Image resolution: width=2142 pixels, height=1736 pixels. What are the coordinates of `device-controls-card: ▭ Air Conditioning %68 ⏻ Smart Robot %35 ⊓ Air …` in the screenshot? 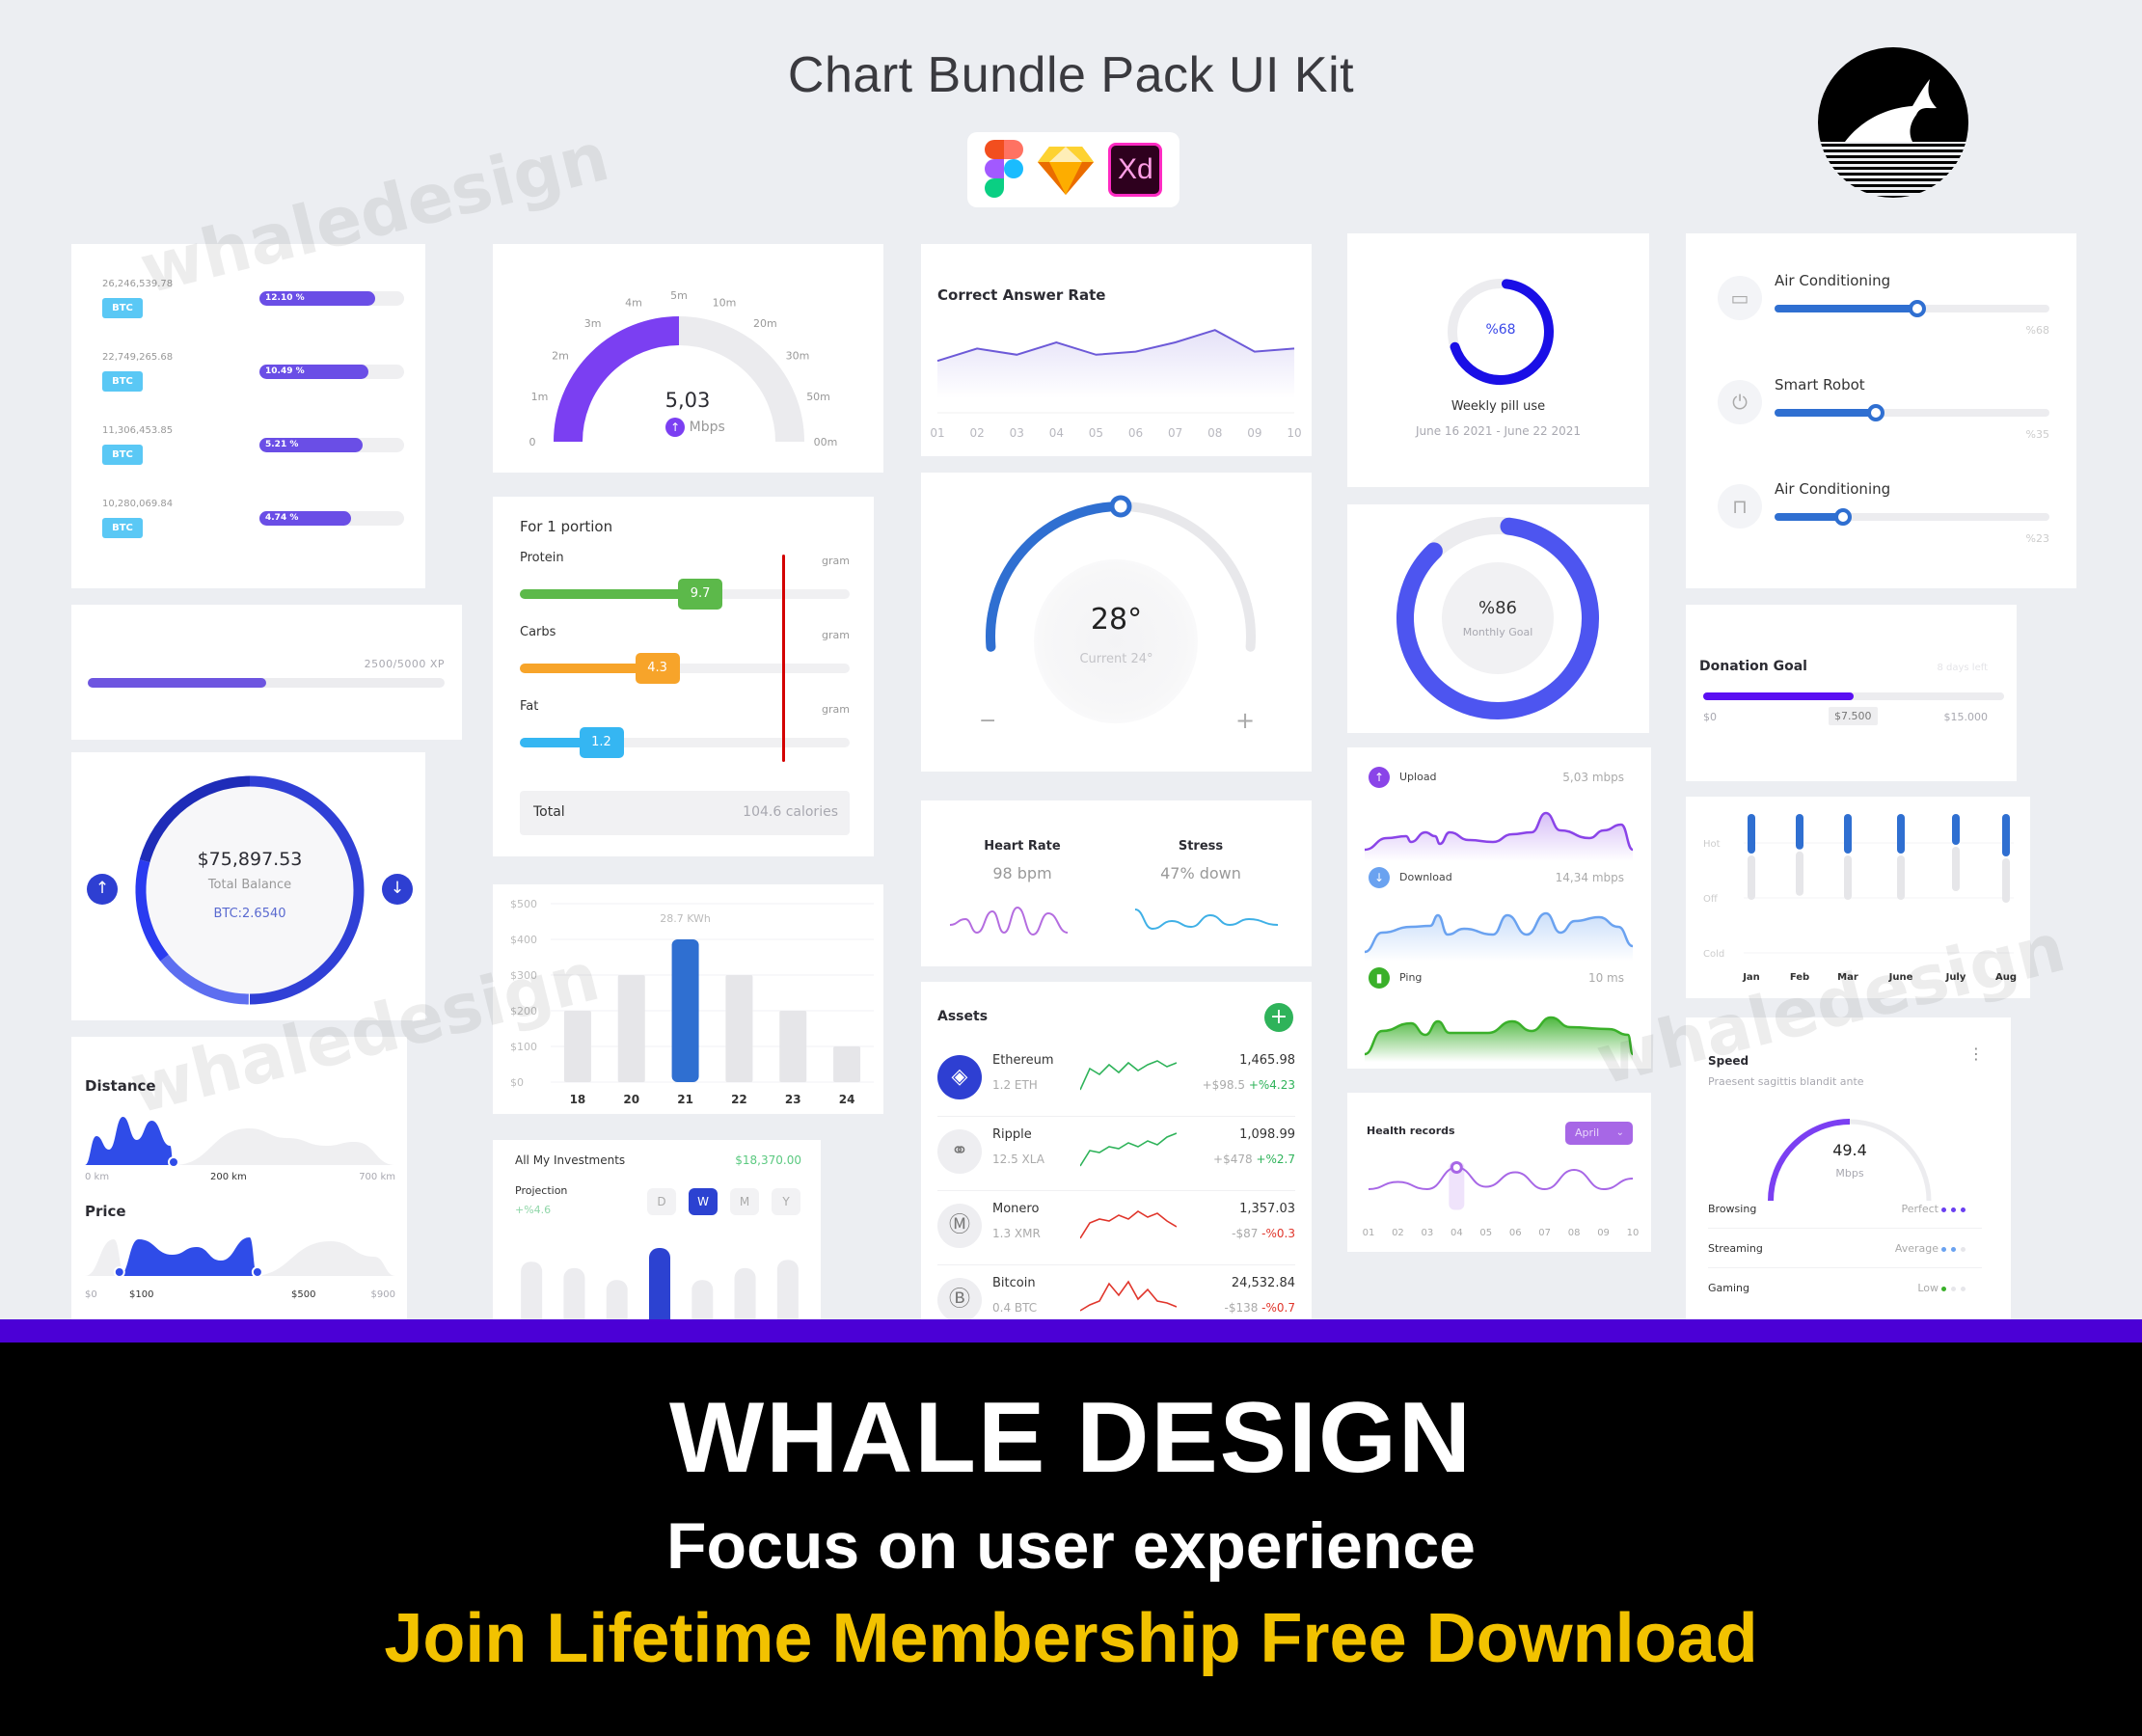 It's located at (1881, 410).